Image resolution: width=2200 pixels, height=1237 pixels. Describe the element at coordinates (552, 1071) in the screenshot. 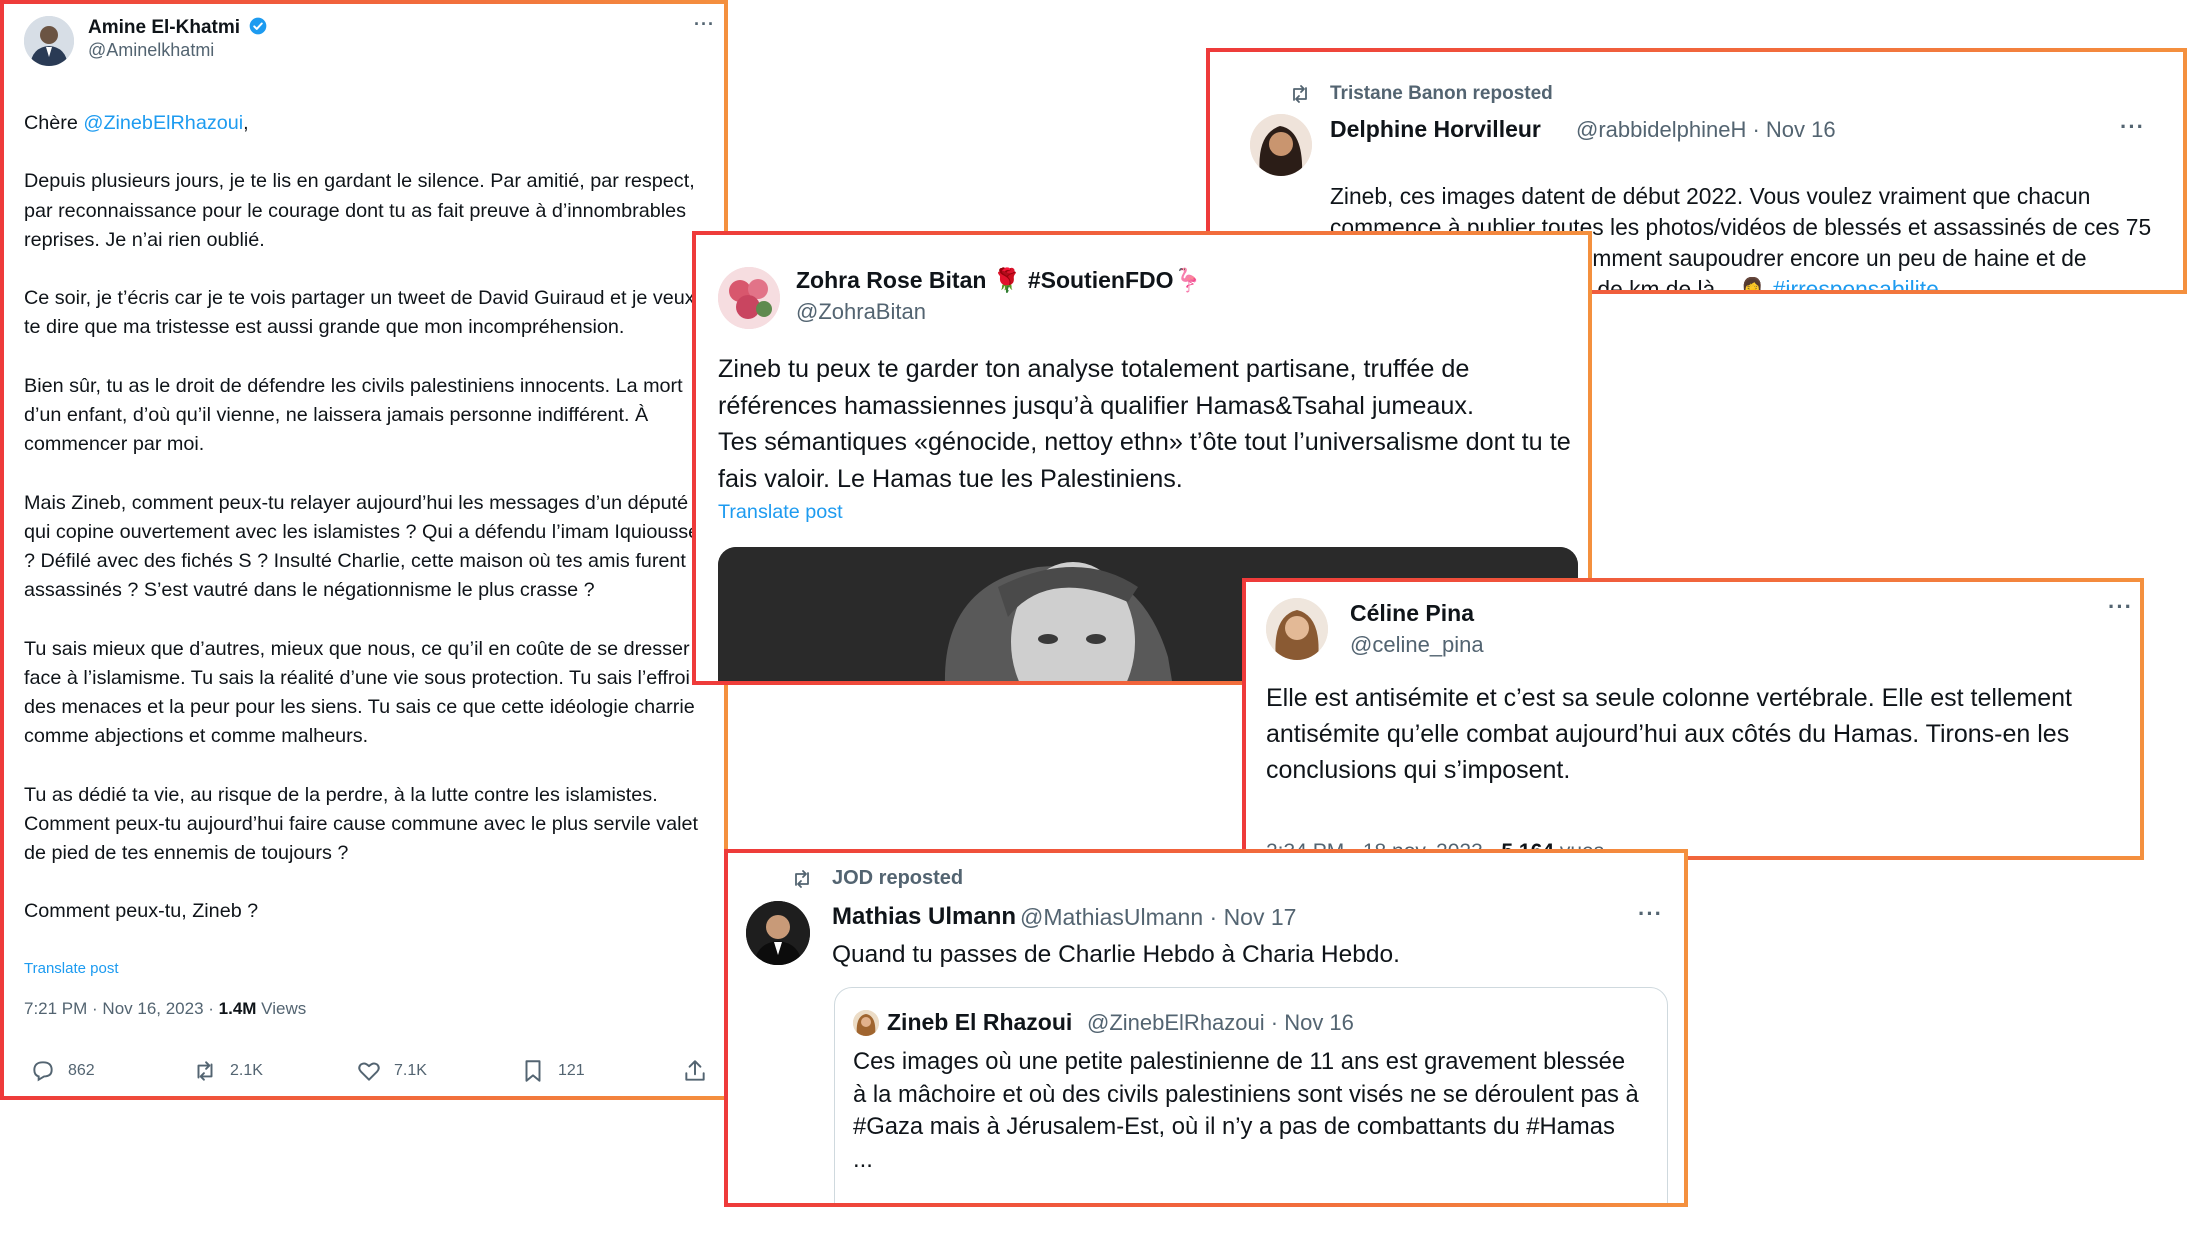

I see `bookmark-button: 121` at that location.